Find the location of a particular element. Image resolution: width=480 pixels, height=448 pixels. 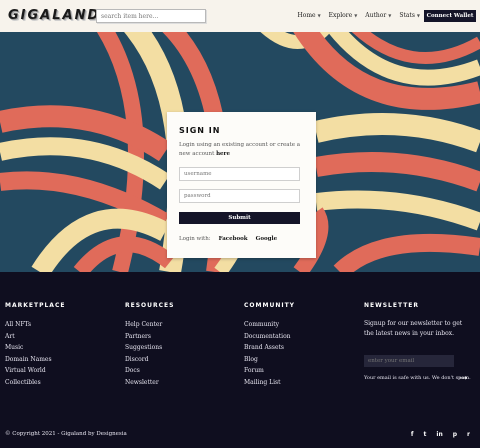

social-icons: f t in p r is located at coordinates (440, 434).